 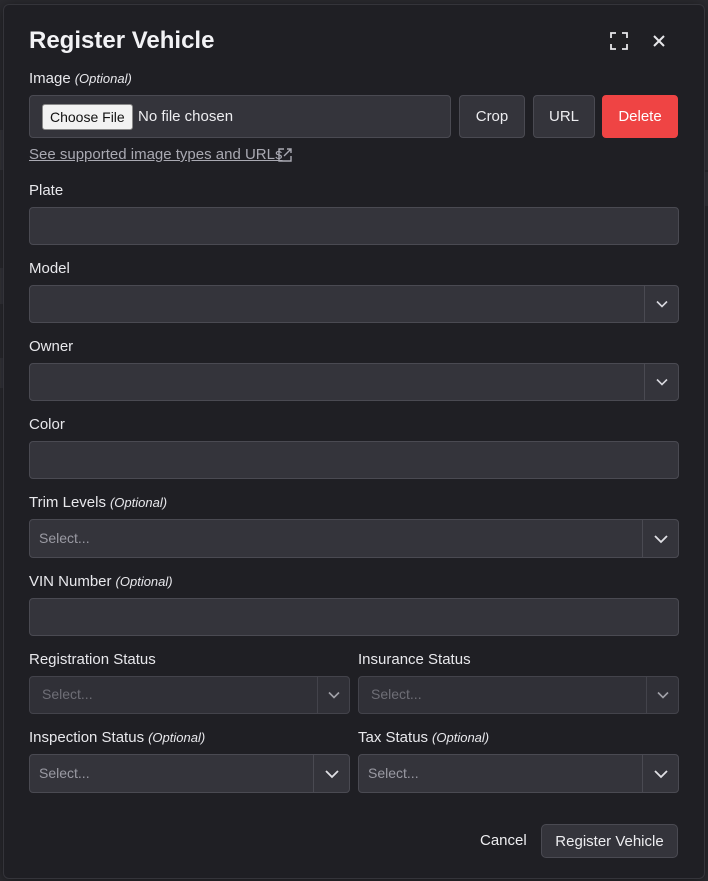 What do you see at coordinates (49, 268) in the screenshot?
I see `model-label: Model` at bounding box center [49, 268].